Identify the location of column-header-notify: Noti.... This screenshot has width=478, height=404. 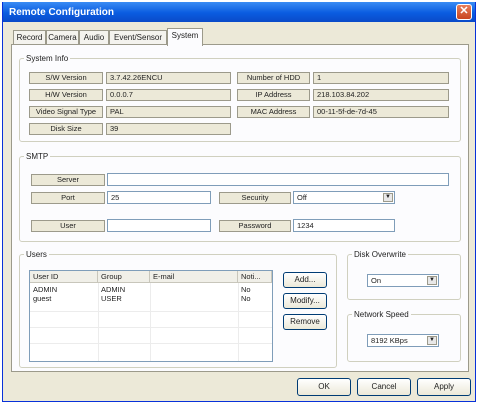
(255, 277).